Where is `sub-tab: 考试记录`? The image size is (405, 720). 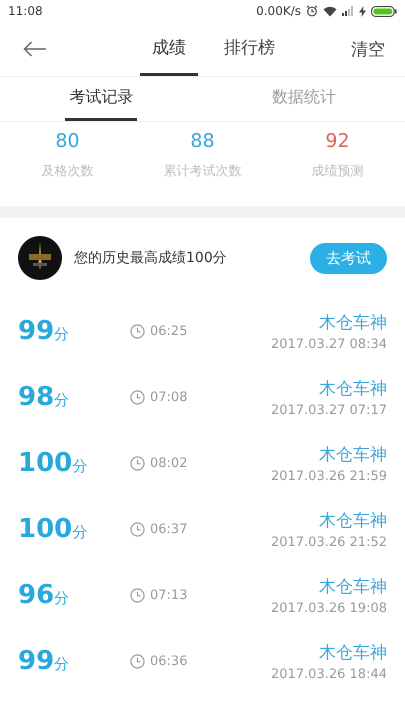 sub-tab: 考试记录 is located at coordinates (101, 99).